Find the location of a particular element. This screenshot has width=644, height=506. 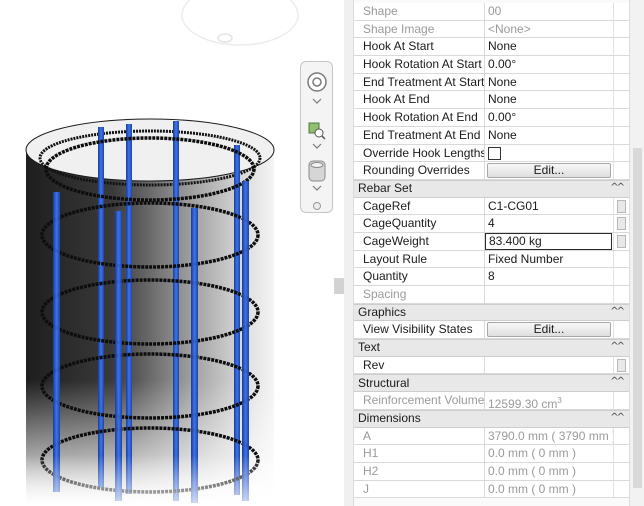

property-value: 8 is located at coordinates (549, 276).